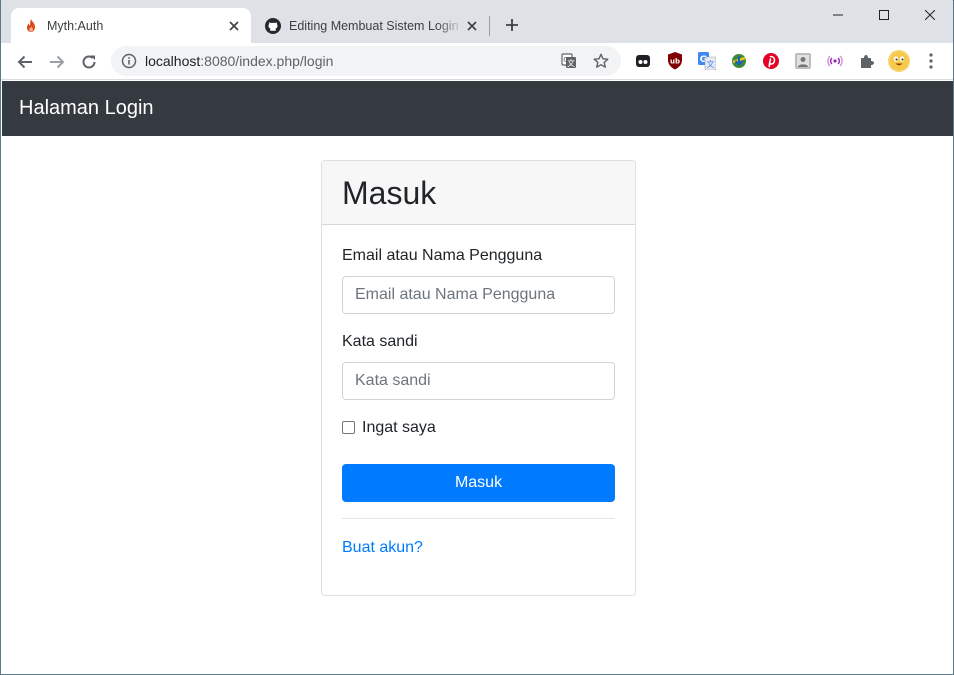 The height and width of the screenshot is (675, 954). I want to click on address-bar: localhost:8080/index.php/login 文G, so click(366, 61).